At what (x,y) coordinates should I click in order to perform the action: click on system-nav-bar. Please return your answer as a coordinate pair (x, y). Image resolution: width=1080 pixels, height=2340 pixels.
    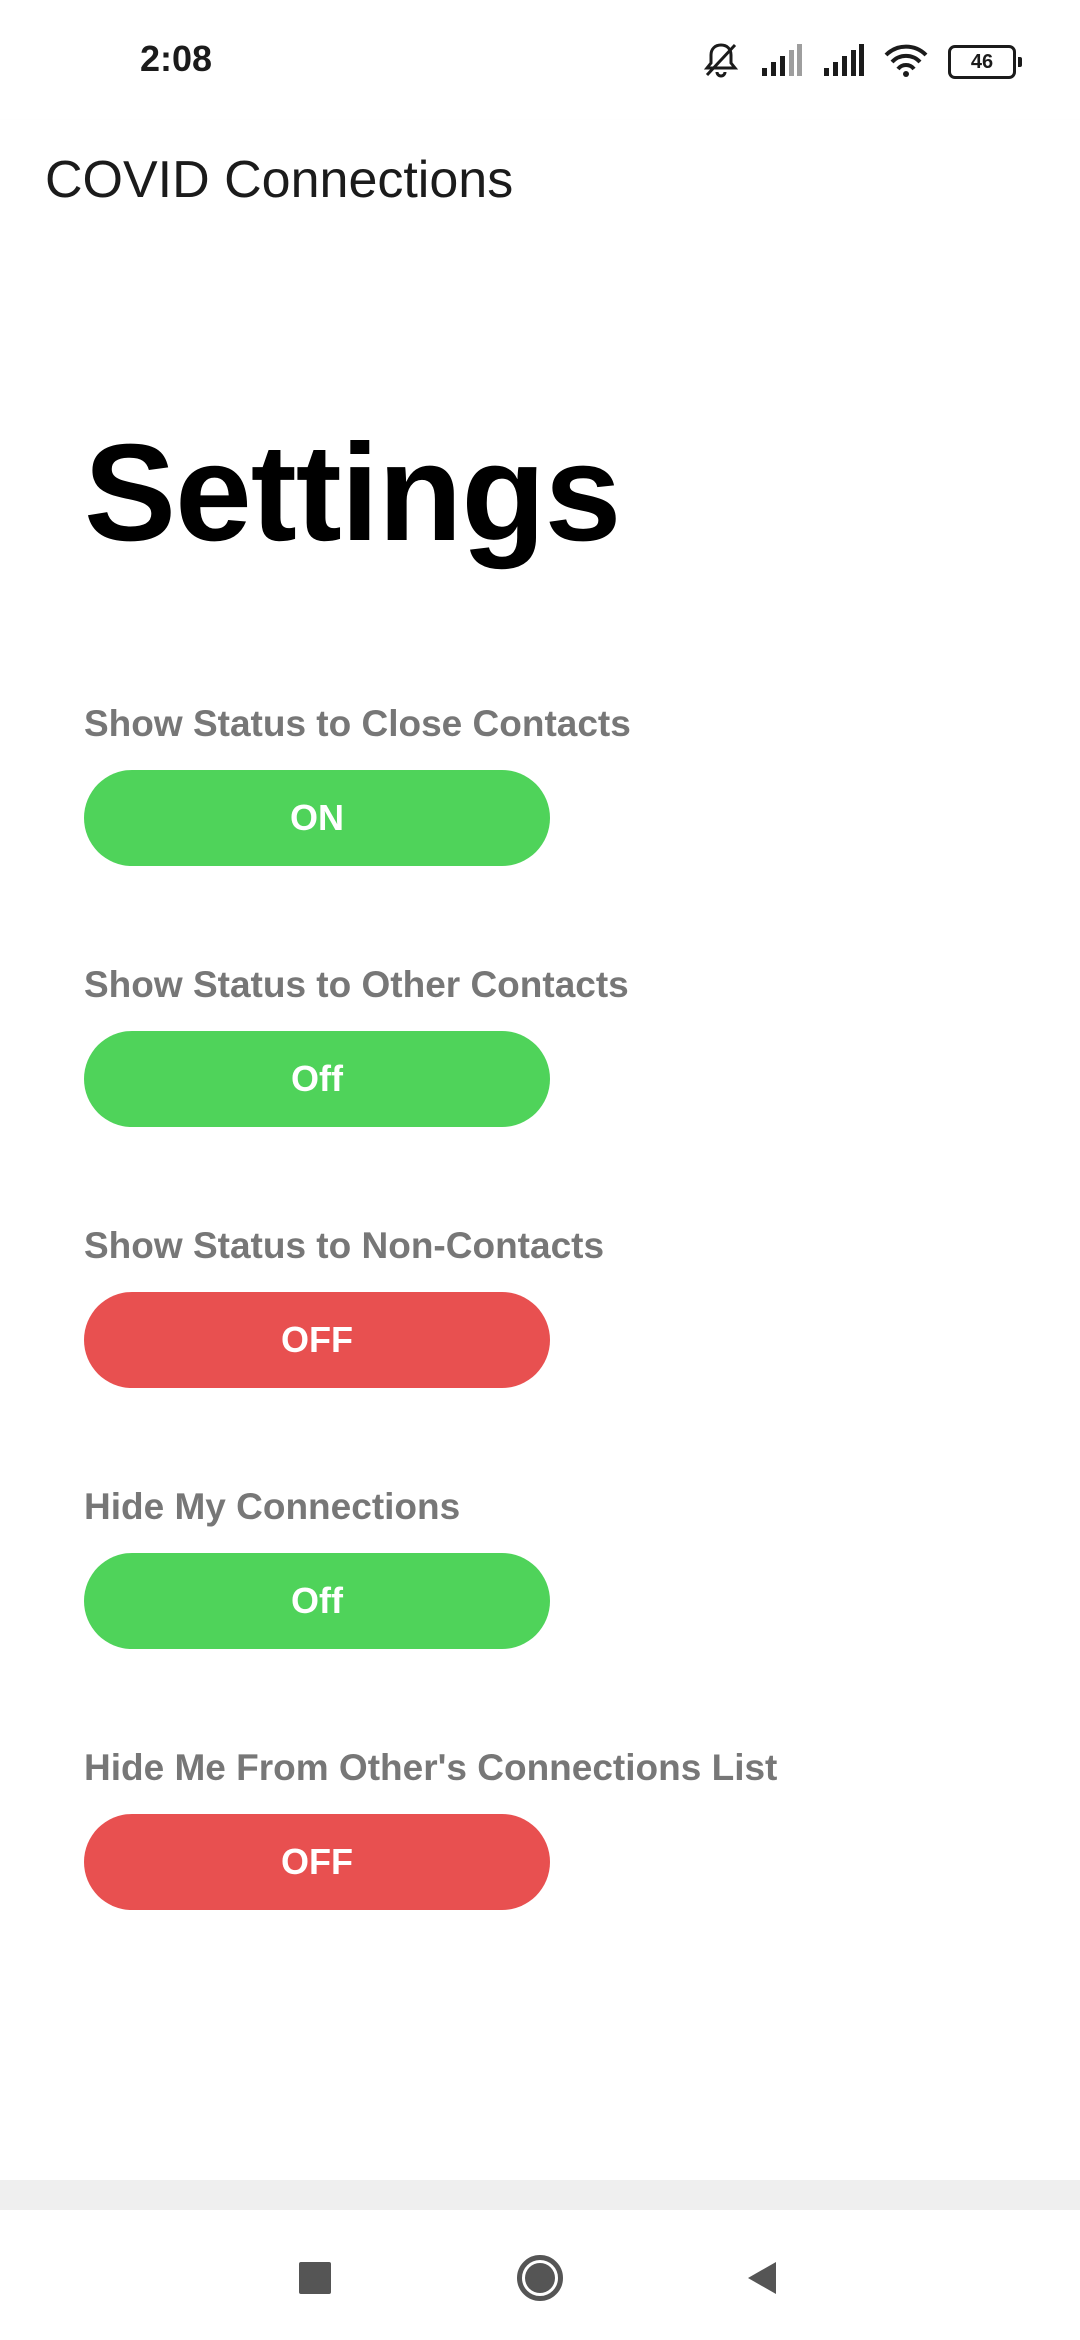
    Looking at the image, I should click on (540, 2275).